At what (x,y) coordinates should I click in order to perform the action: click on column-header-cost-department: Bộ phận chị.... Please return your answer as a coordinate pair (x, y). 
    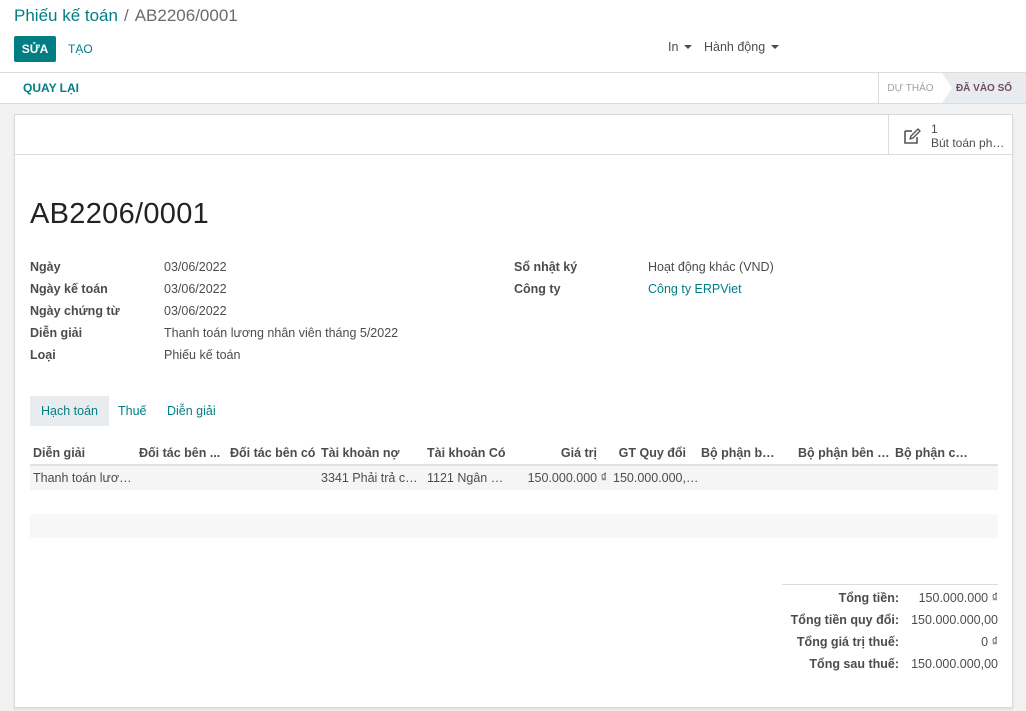
    Looking at the image, I should click on (935, 453).